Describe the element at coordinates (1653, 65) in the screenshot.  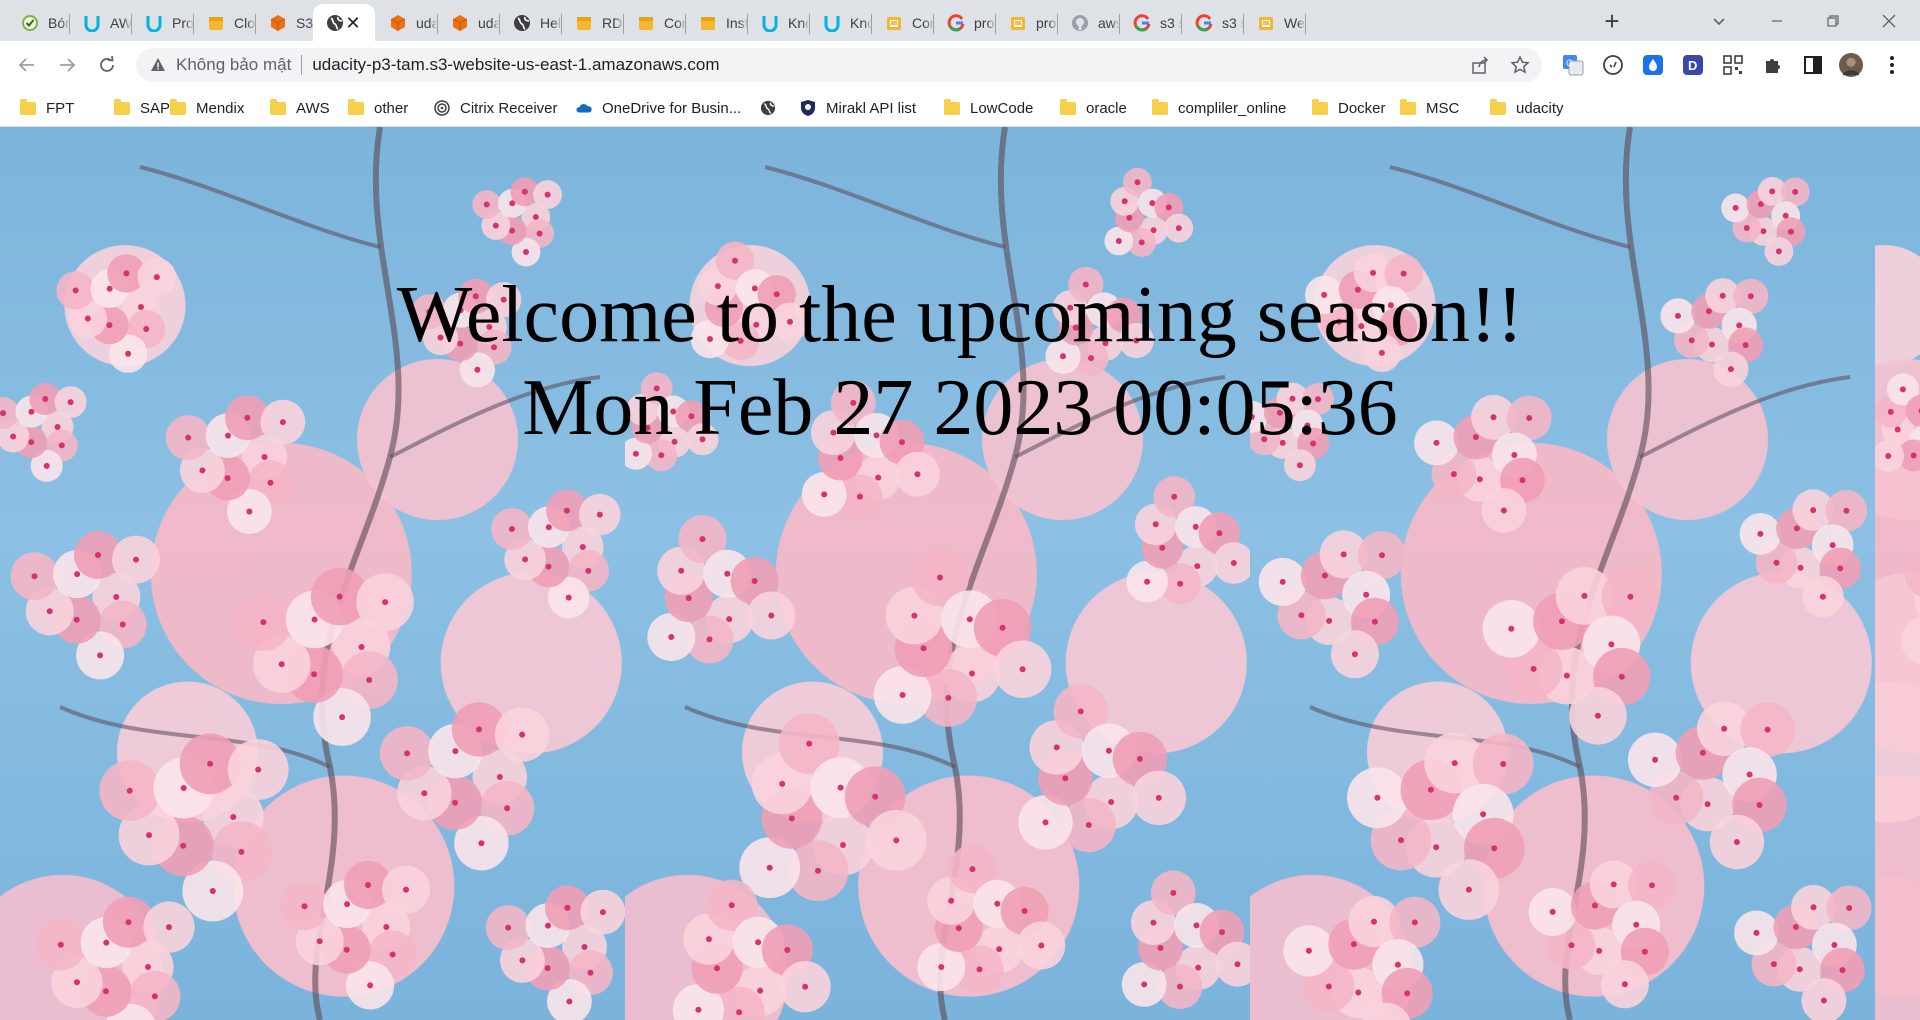
I see `water-drop-icon` at that location.